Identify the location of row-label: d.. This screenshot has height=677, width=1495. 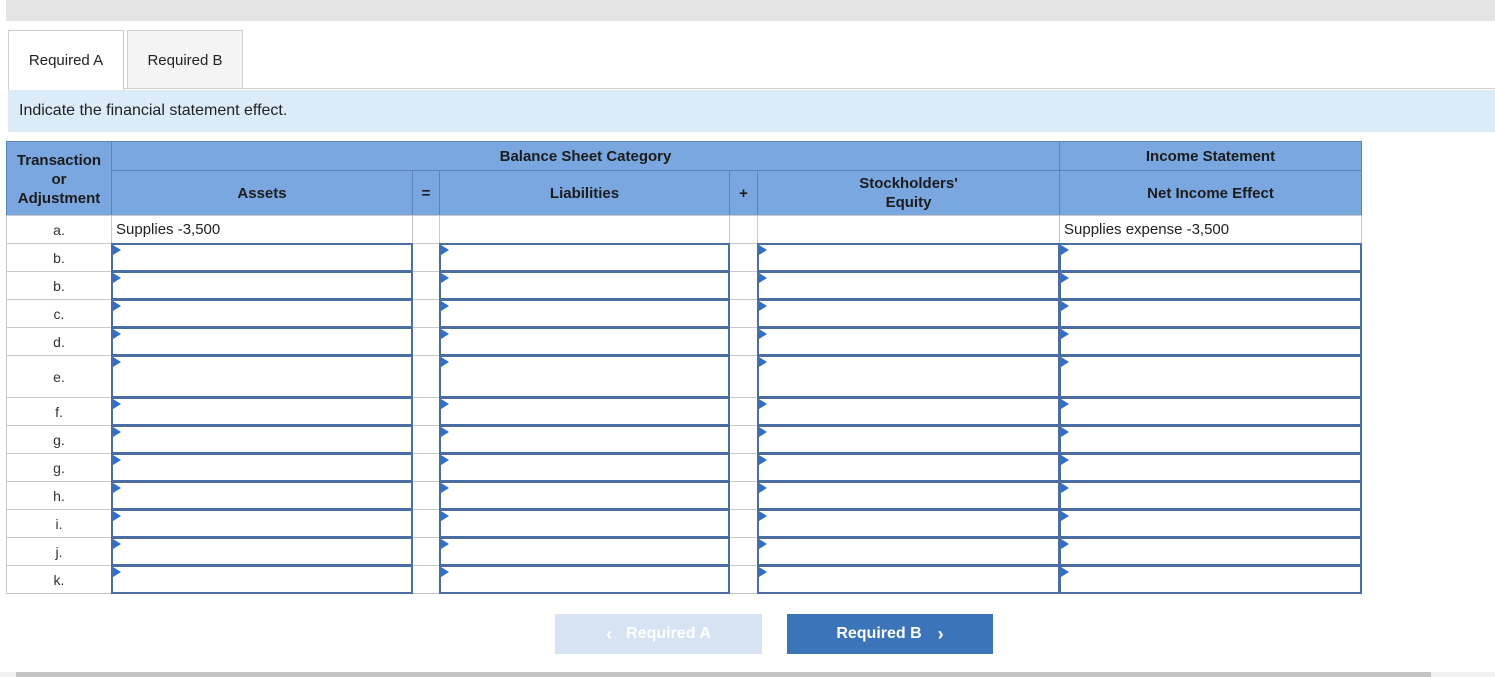
(59, 341).